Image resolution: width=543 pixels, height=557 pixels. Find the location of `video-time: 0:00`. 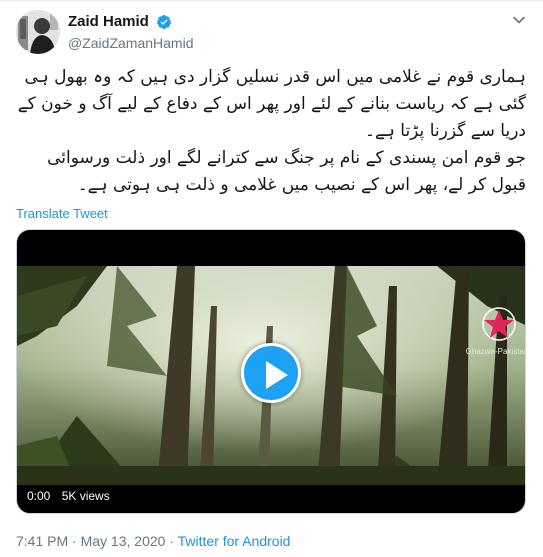

video-time: 0:00 is located at coordinates (39, 496).